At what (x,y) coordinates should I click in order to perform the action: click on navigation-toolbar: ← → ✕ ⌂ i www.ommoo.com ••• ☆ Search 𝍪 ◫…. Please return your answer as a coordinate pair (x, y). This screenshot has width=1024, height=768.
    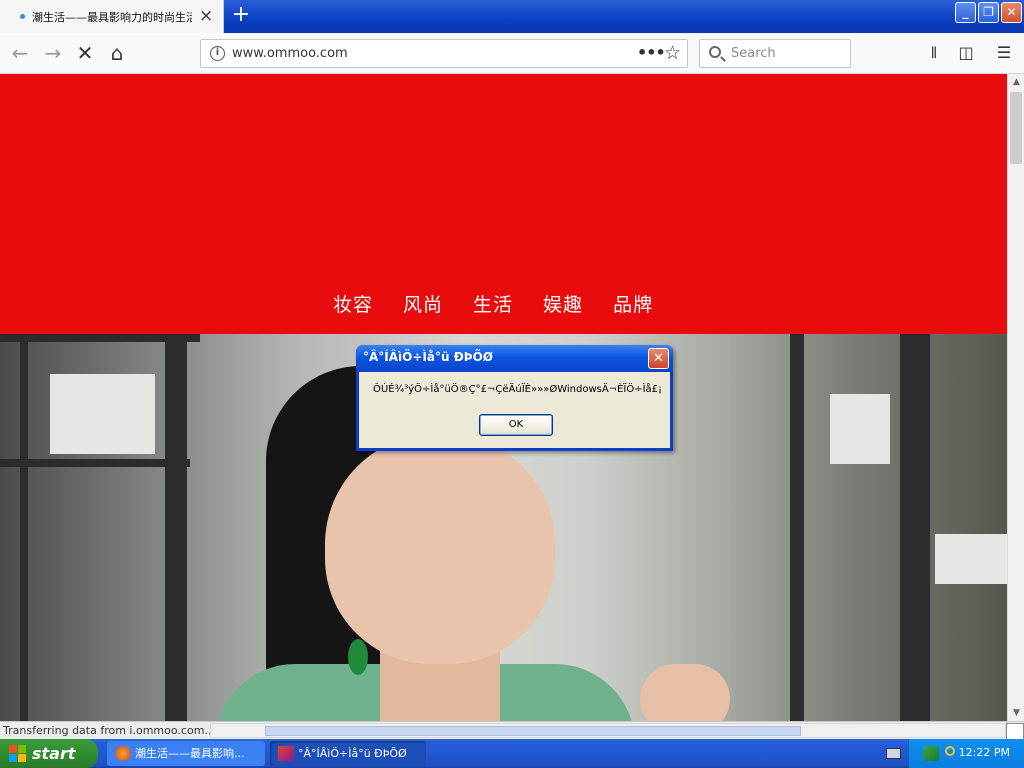
    Looking at the image, I should click on (512, 53).